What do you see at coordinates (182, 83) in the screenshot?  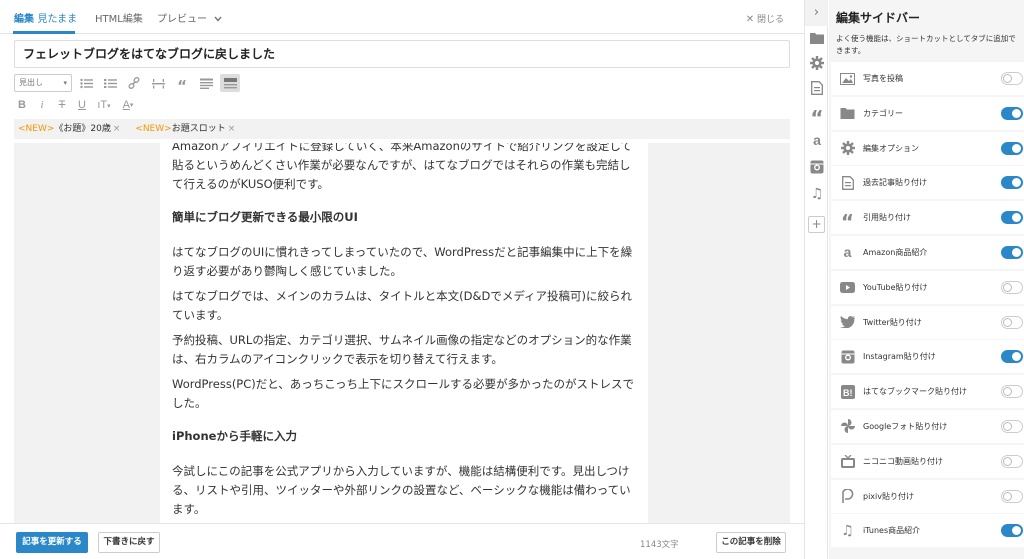 I see `quote-button: “` at bounding box center [182, 83].